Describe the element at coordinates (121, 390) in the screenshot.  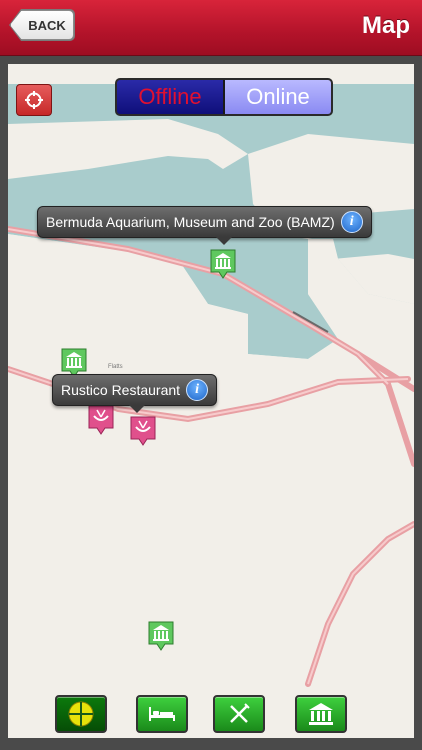
I see `callout-title: Rustico Restaurant` at that location.